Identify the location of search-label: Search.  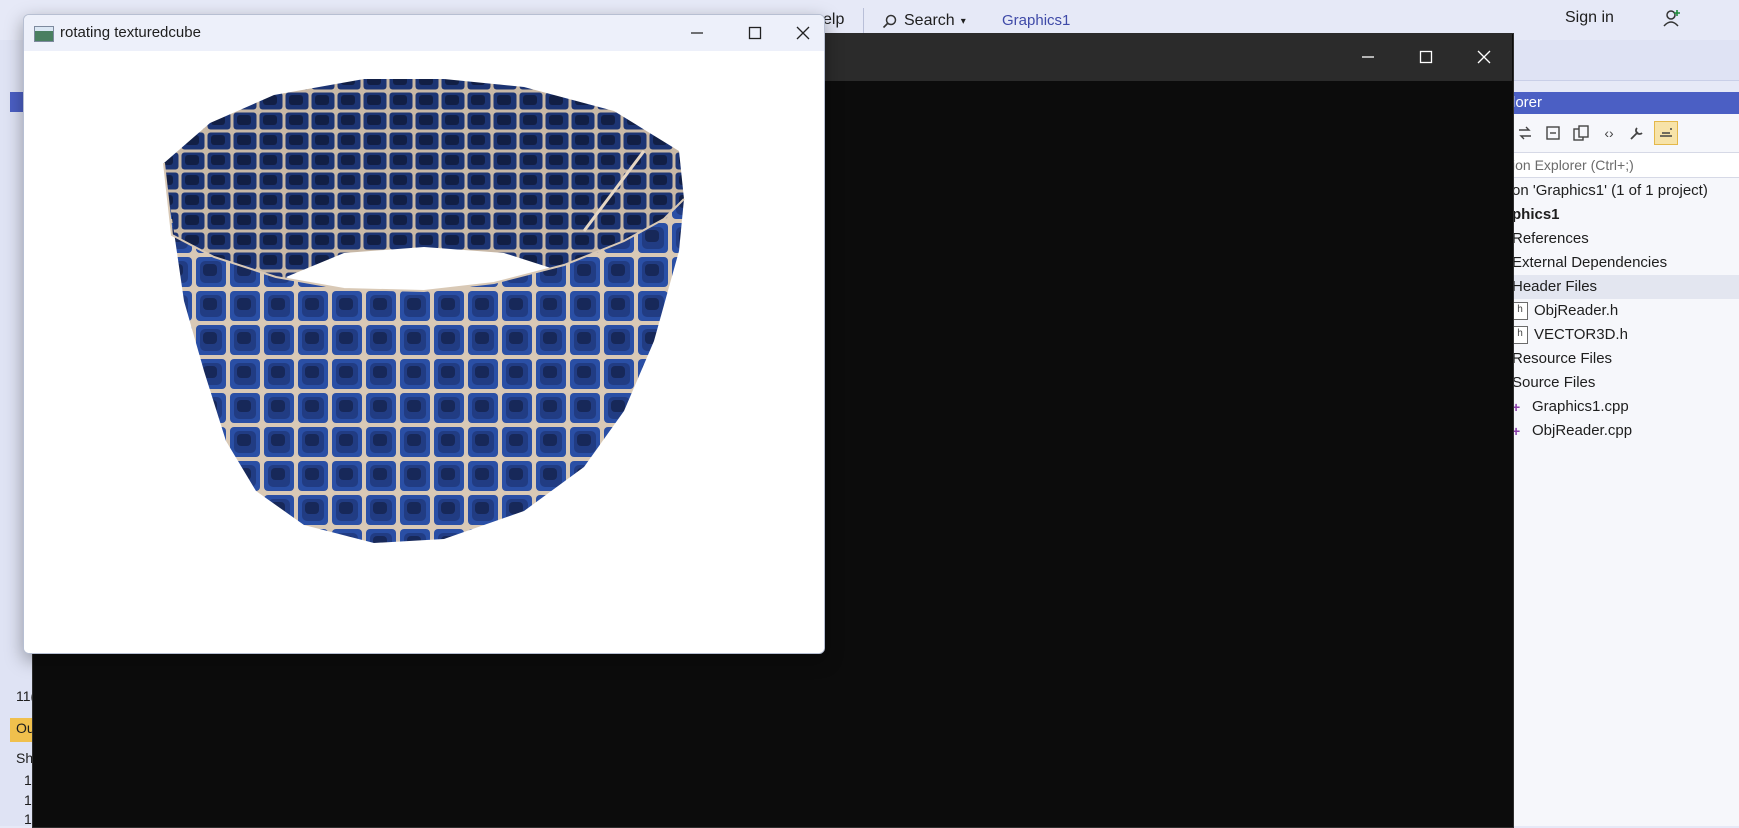
(929, 20).